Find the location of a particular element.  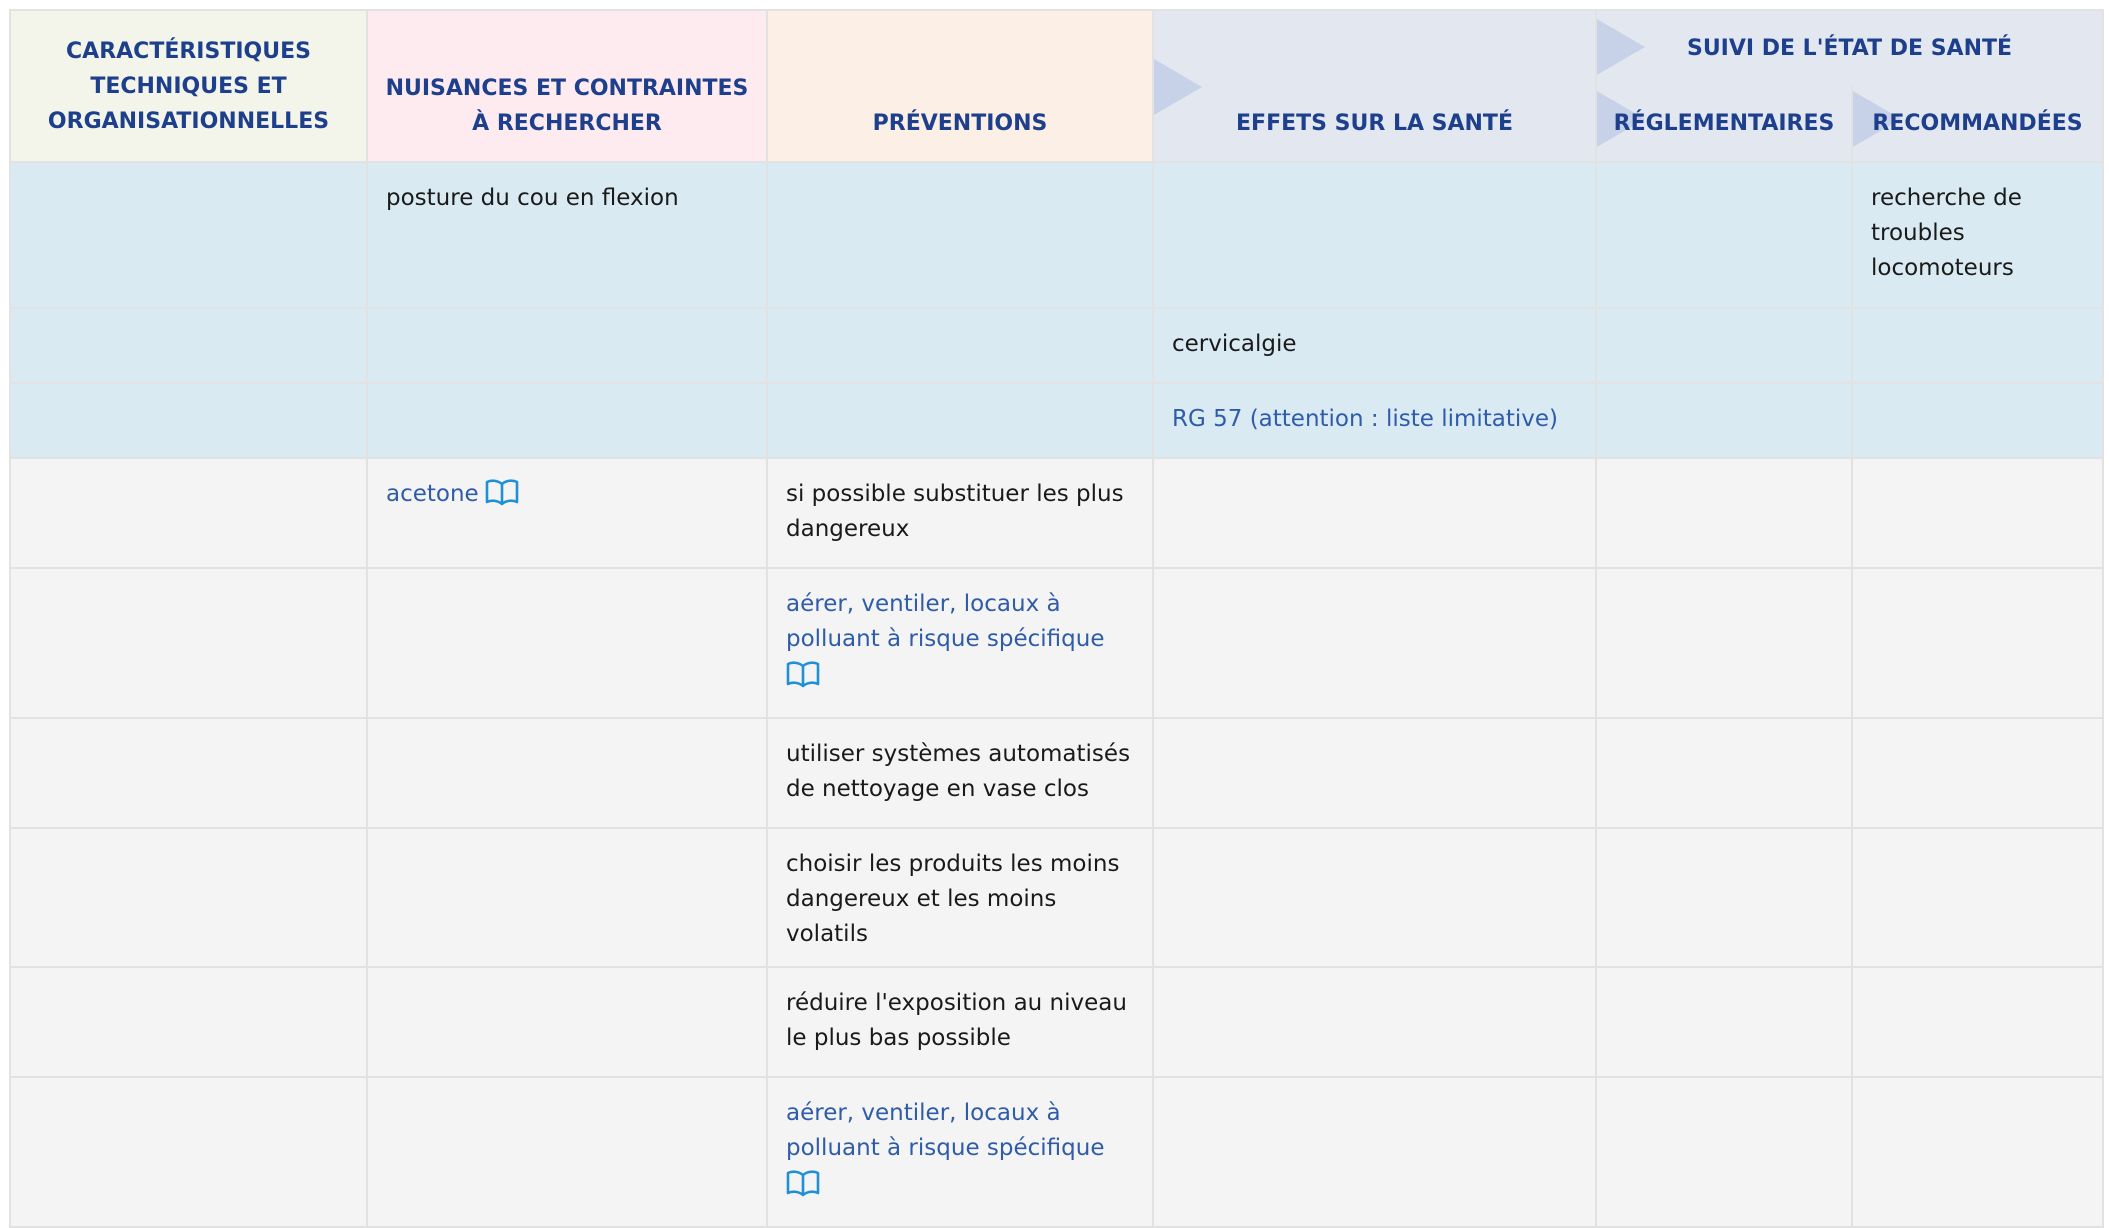

header-nuisances: NUISANCES ET CONTRAINTES À RECHERCHER is located at coordinates (567, 86).